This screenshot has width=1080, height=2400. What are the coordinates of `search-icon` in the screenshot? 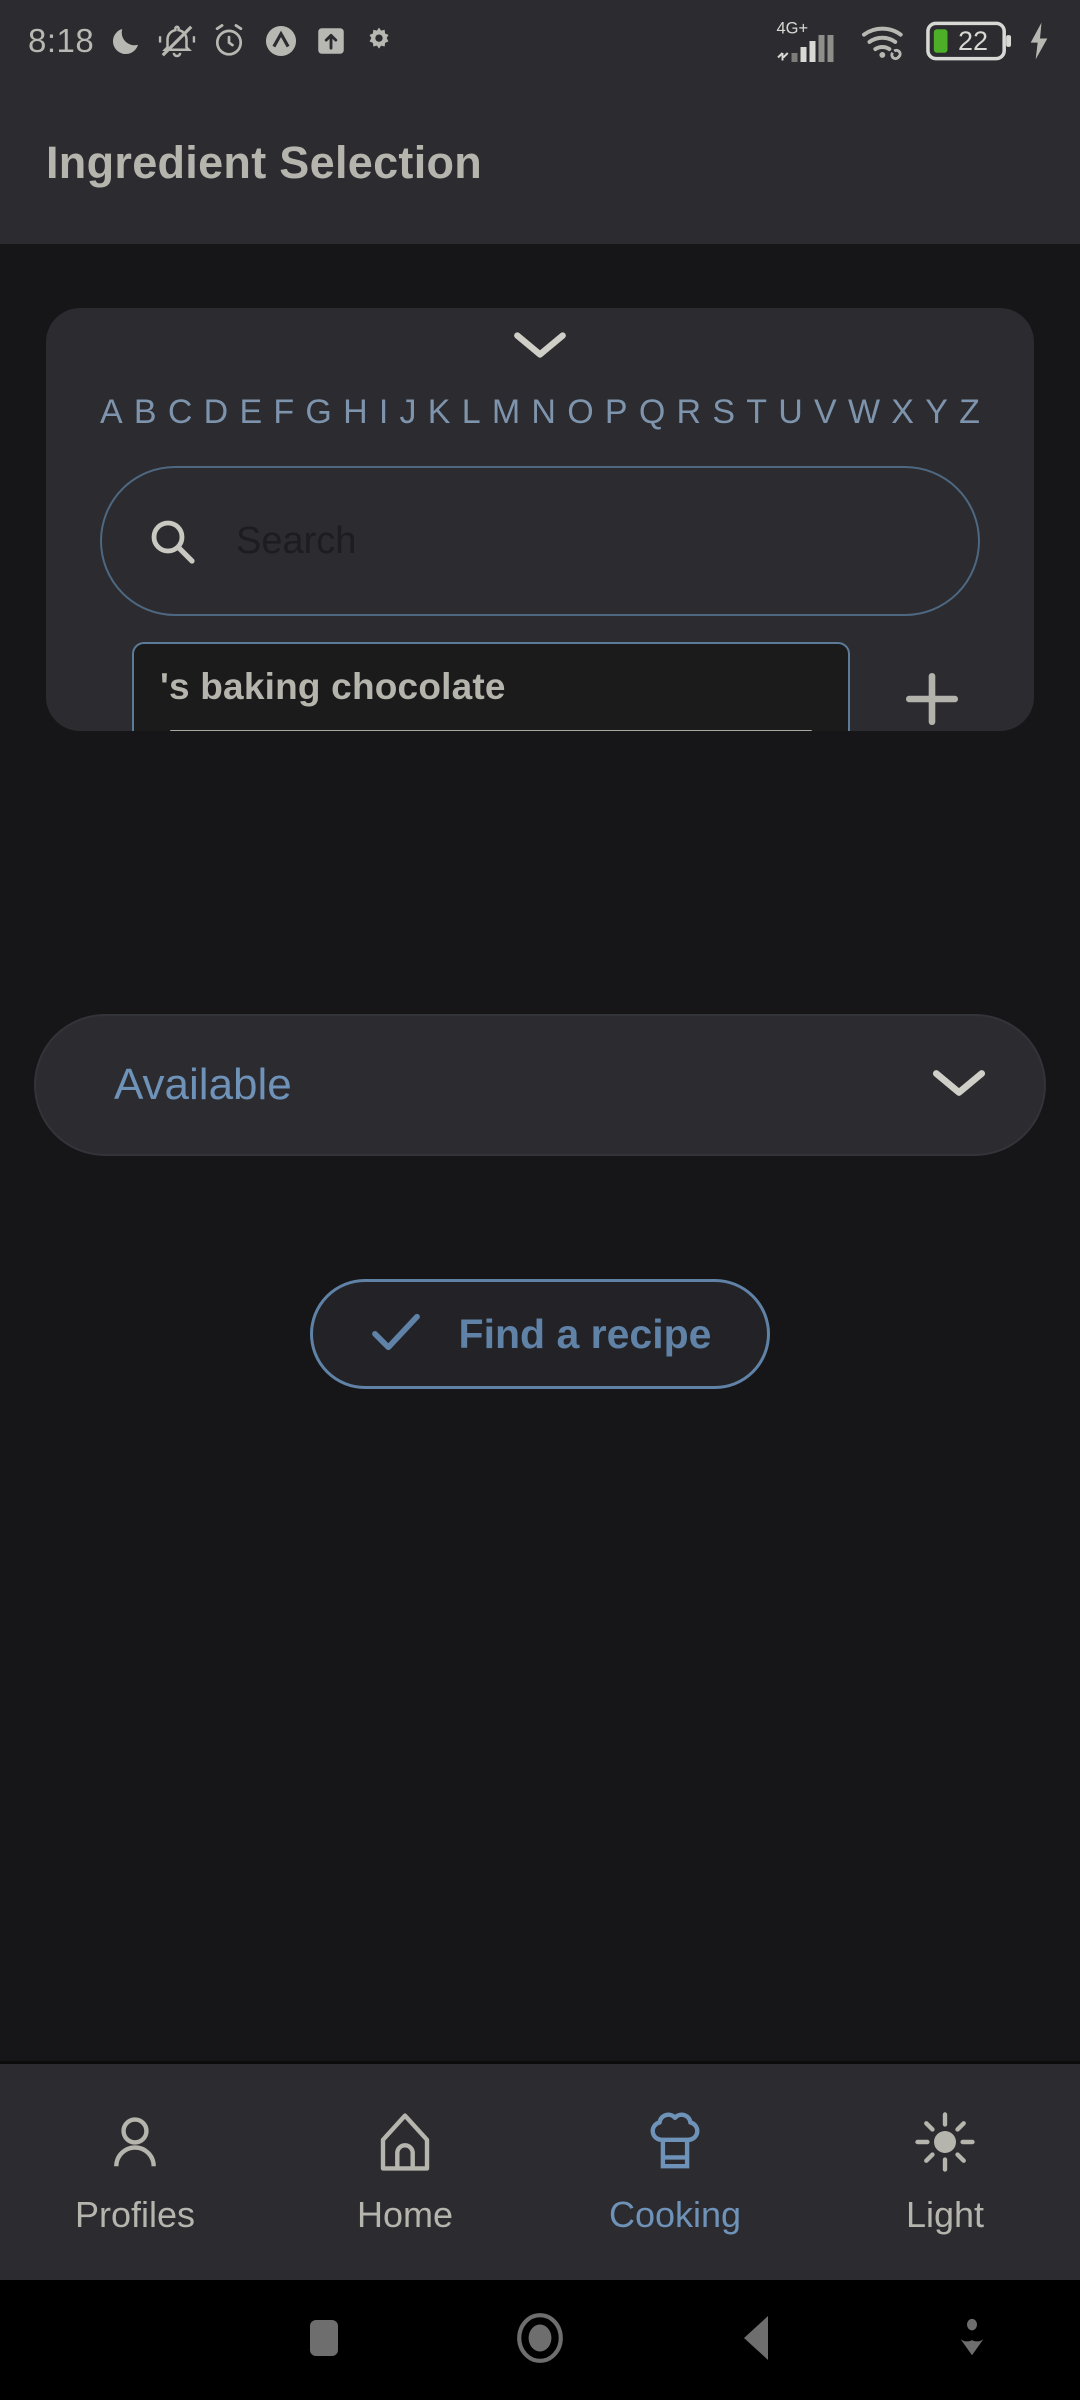 It's located at (172, 541).